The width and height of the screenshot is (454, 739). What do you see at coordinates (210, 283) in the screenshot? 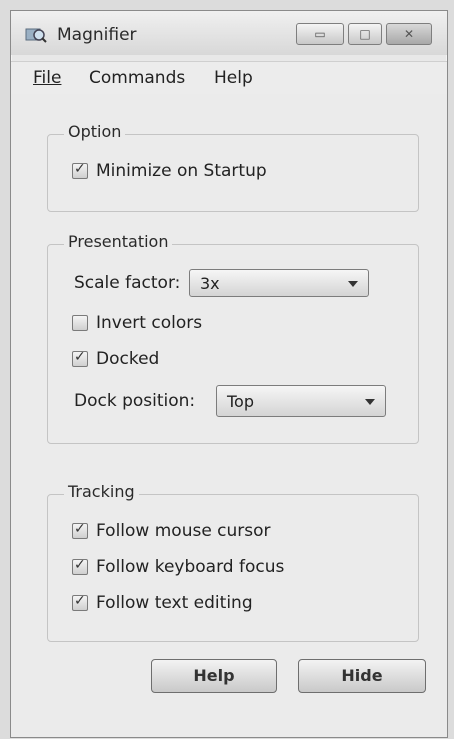
I see `scale-factor-value: 3x` at bounding box center [210, 283].